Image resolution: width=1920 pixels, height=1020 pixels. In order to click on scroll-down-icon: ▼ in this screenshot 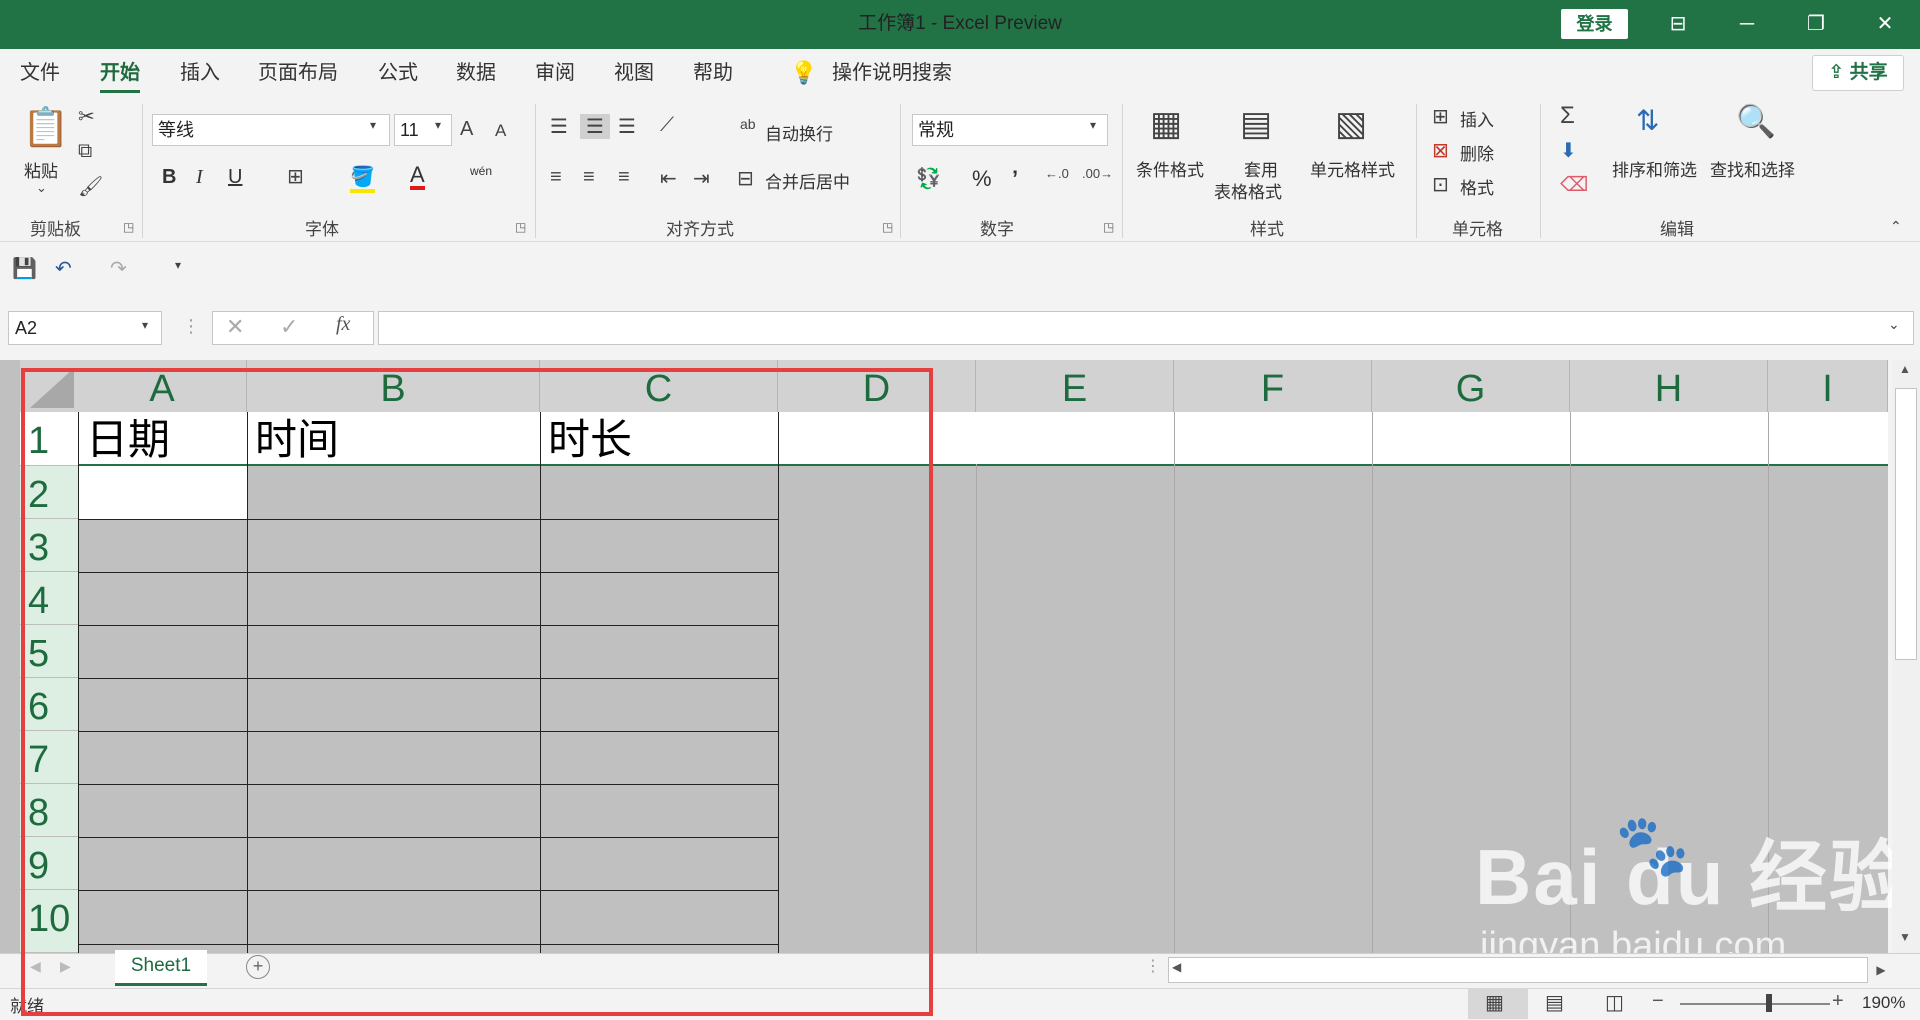, I will do `click(1905, 941)`.